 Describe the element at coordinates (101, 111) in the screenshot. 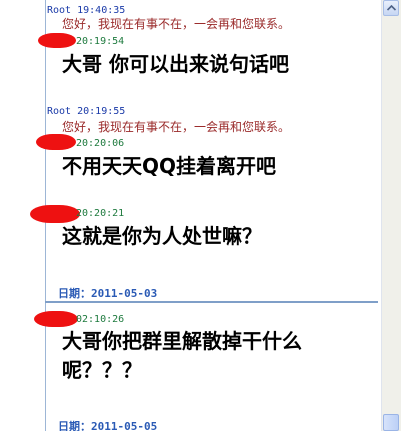

I see `message-time: 20:19:55` at that location.